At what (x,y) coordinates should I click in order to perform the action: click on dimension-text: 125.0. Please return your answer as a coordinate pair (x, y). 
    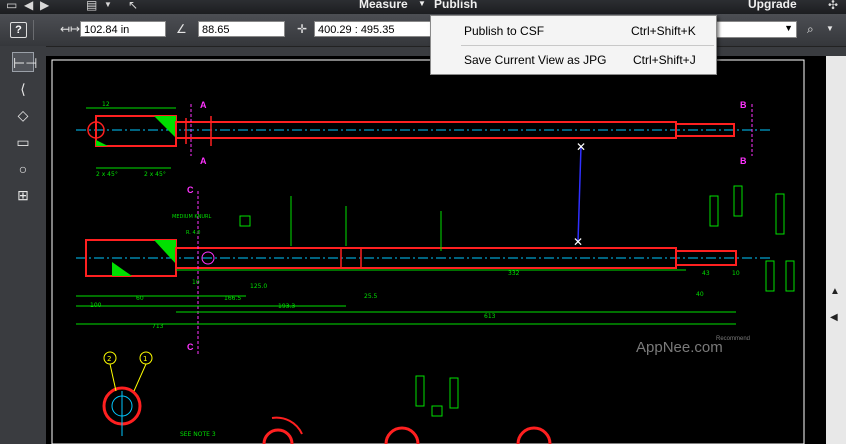
    Looking at the image, I should click on (258, 286).